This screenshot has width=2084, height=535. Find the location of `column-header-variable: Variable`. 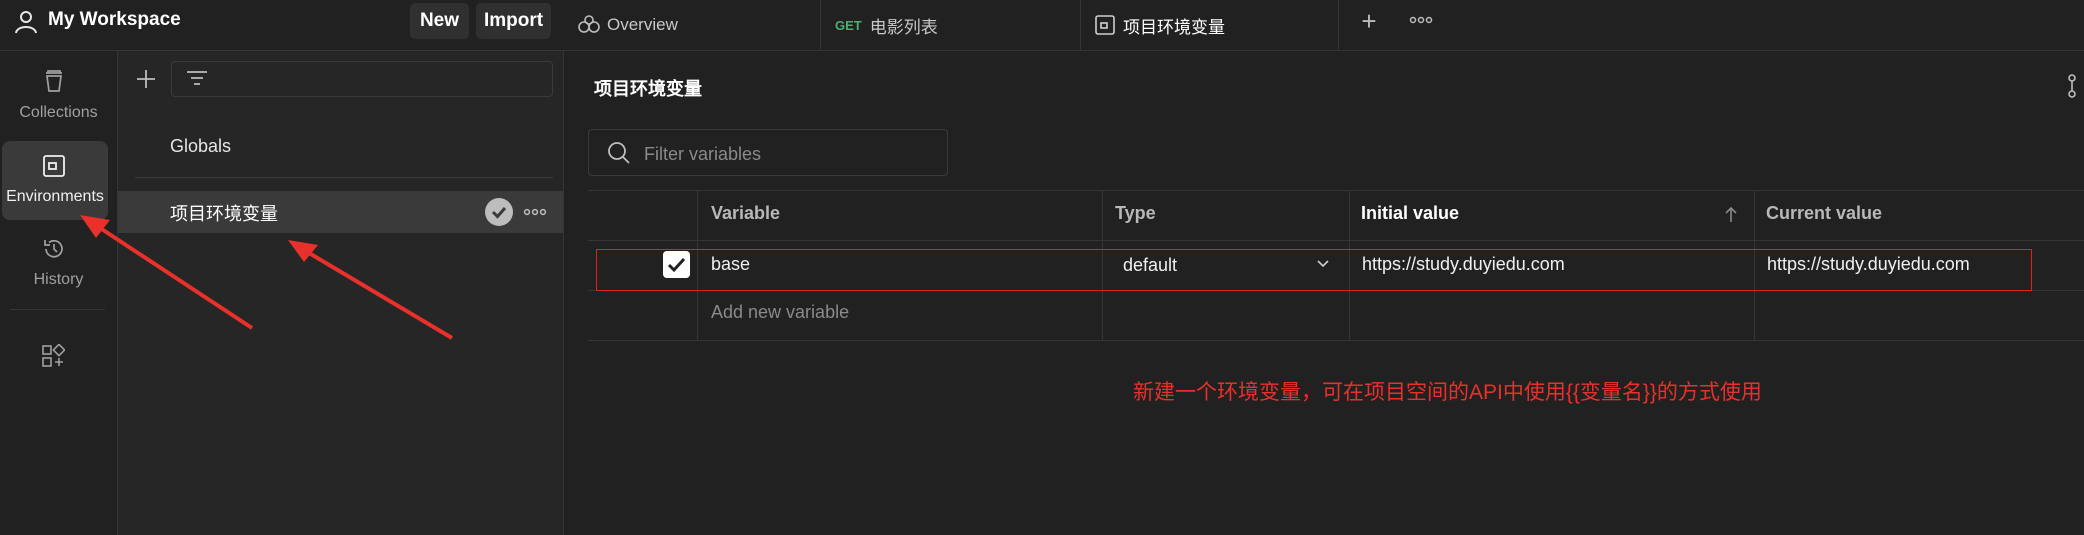

column-header-variable: Variable is located at coordinates (745, 213).